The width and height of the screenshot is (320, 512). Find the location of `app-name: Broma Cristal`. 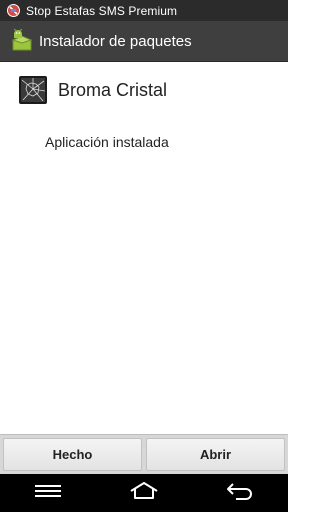

app-name: Broma Cristal is located at coordinates (113, 89).